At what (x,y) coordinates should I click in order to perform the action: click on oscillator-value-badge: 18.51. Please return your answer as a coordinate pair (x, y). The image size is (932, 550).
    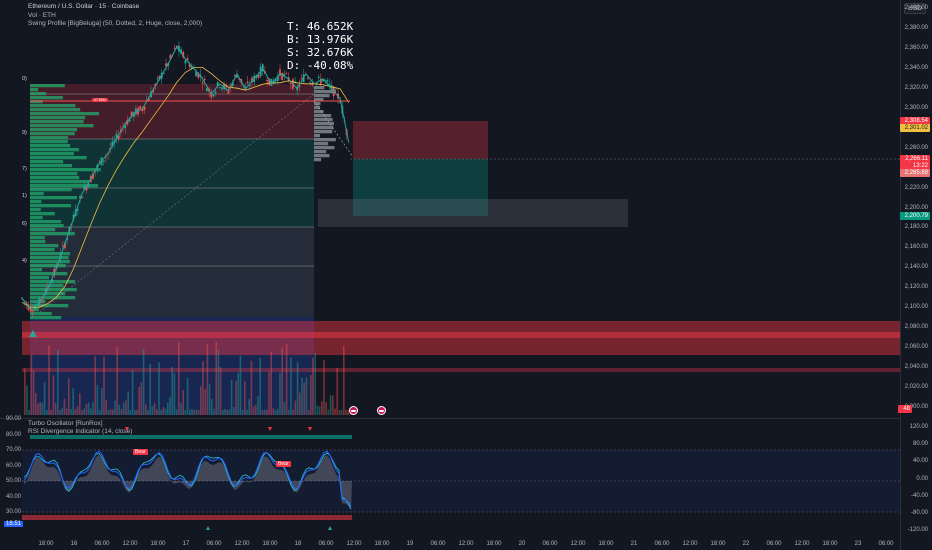
    Looking at the image, I should click on (14, 524).